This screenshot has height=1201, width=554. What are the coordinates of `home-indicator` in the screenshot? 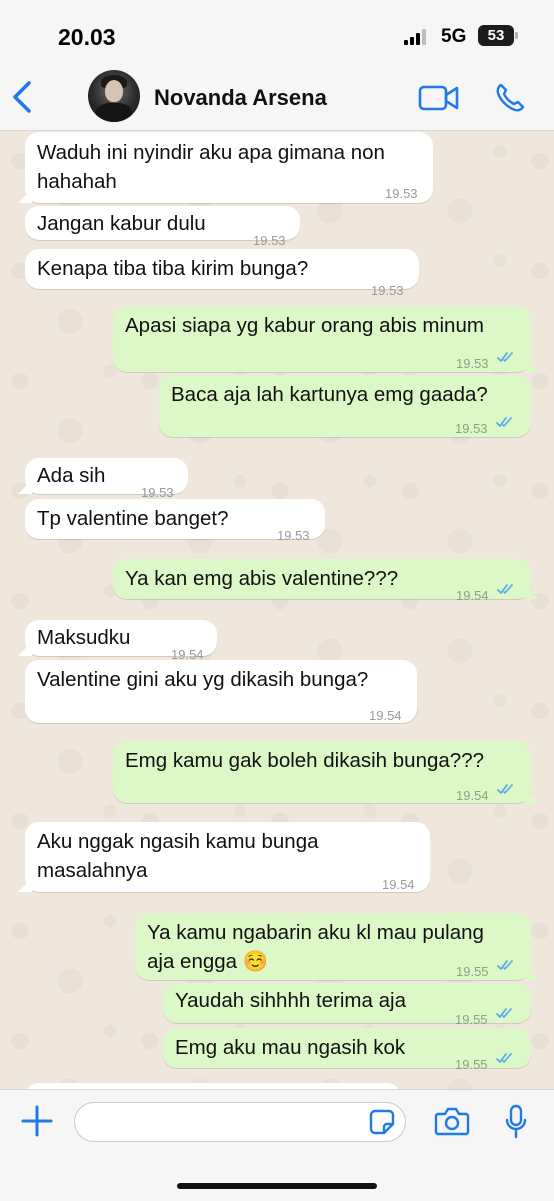 It's located at (277, 1186).